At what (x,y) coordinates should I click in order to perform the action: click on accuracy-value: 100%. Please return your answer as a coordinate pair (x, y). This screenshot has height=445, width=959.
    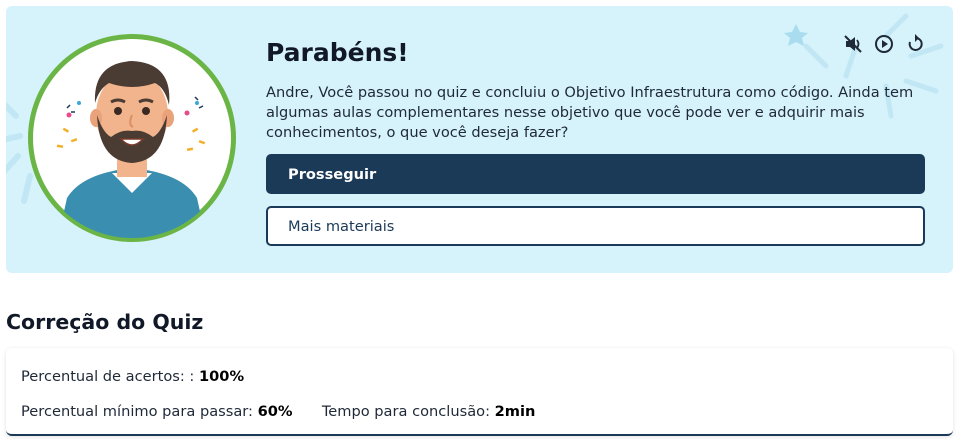
    Looking at the image, I should click on (222, 376).